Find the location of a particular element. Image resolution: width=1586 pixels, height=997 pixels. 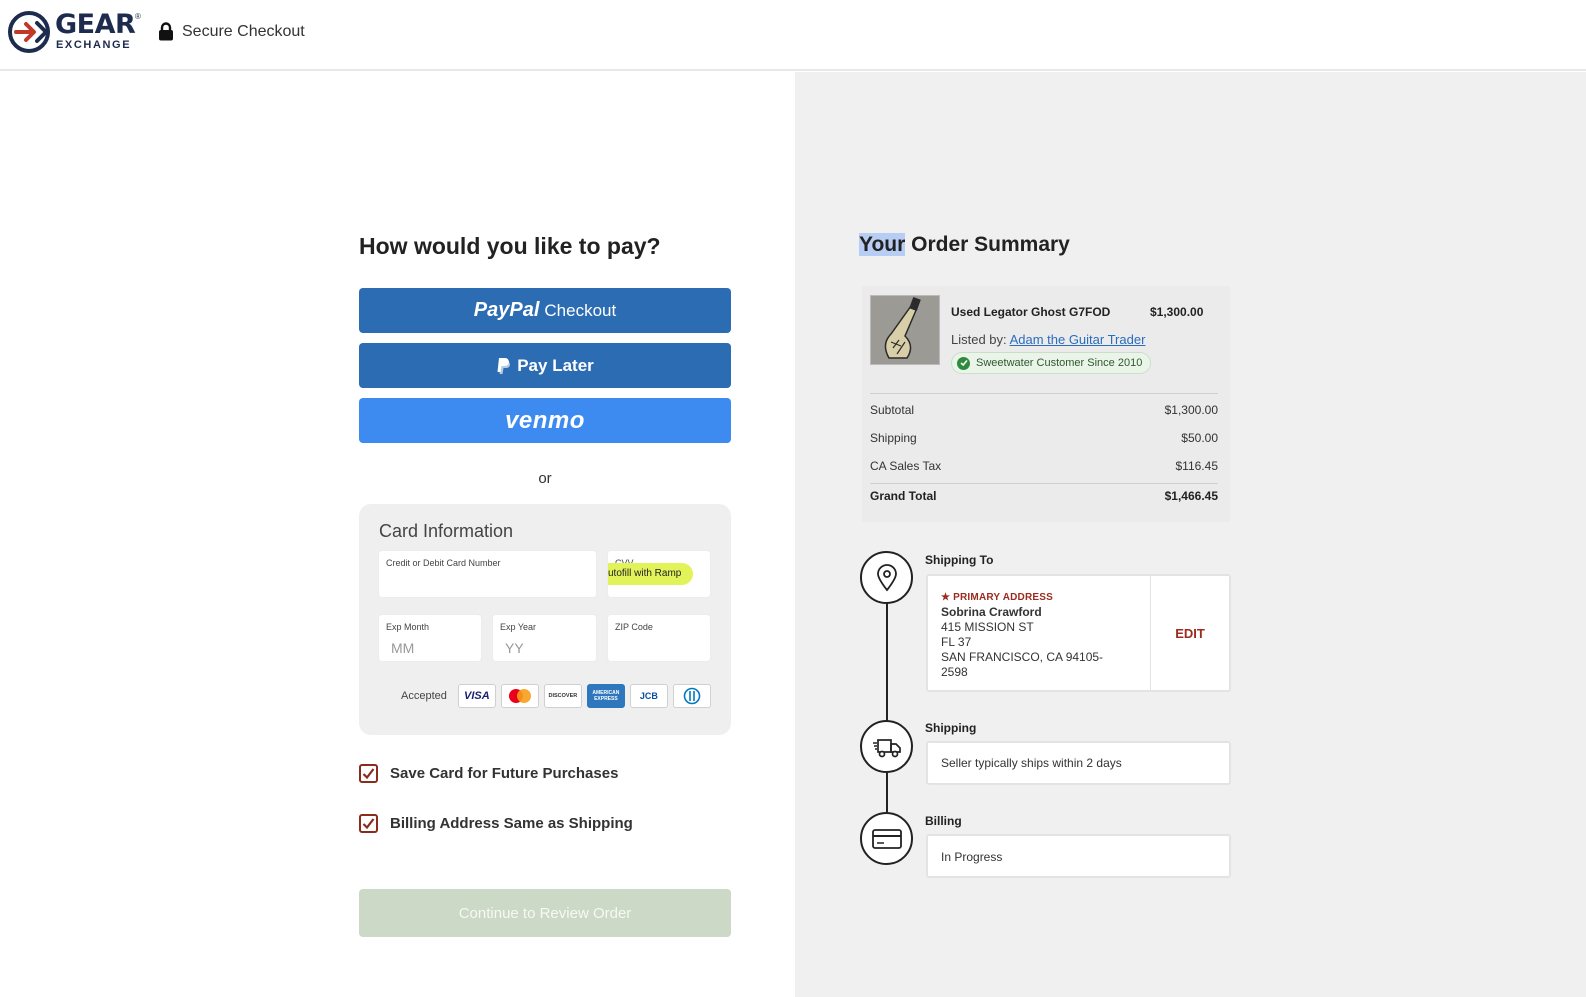

shipping-step is located at coordinates (886, 746).